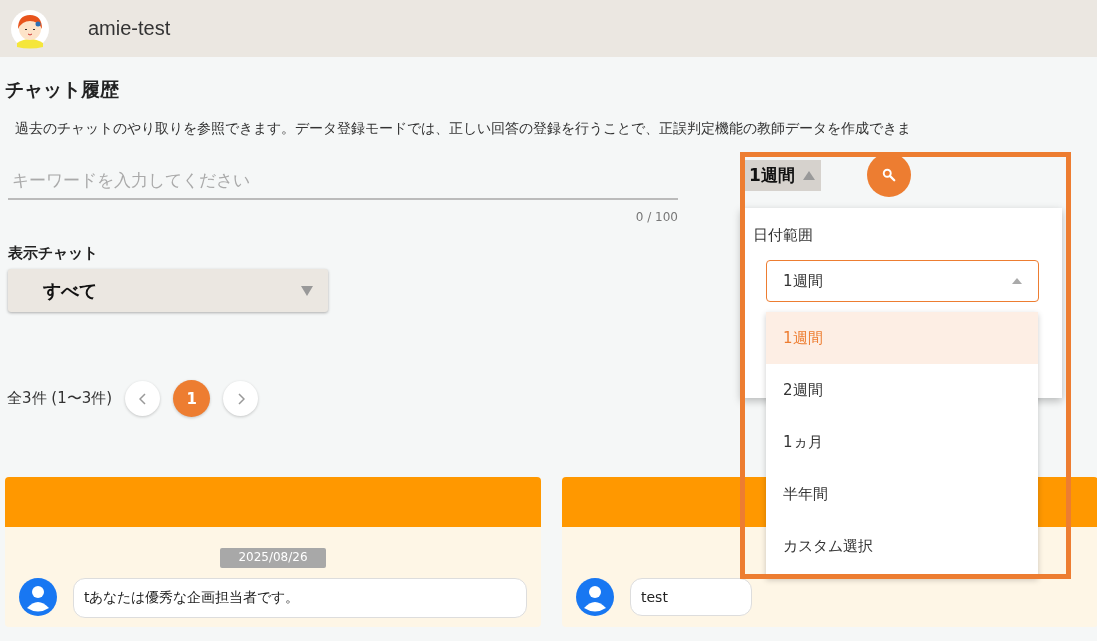 Image resolution: width=1097 pixels, height=641 pixels. I want to click on search-icon, so click(888, 175).